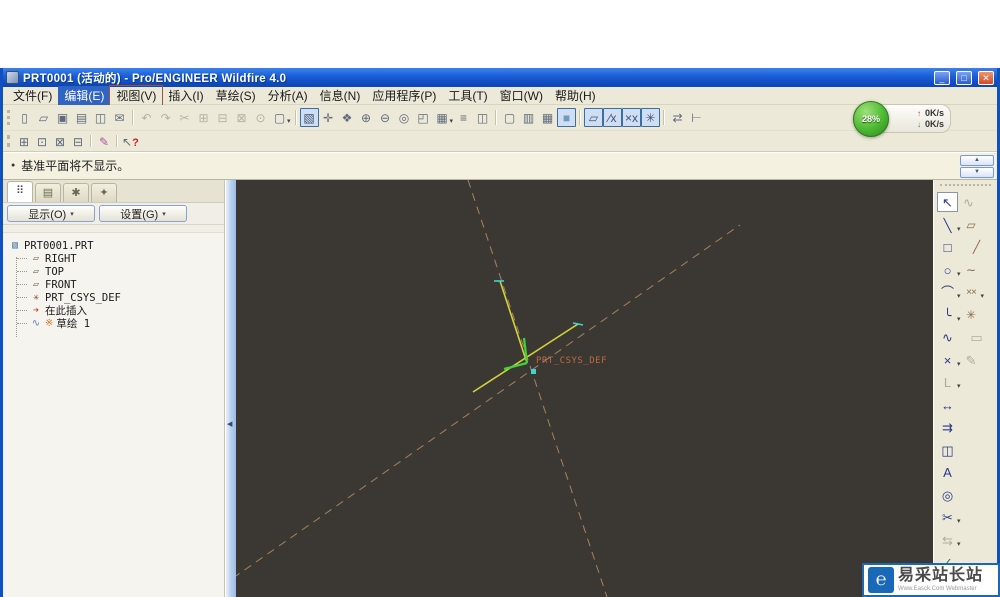 The height and width of the screenshot is (597, 1000). What do you see at coordinates (115, 297) in the screenshot?
I see `tree-item-csys: ✳ PRT_CSYS_DEF` at bounding box center [115, 297].